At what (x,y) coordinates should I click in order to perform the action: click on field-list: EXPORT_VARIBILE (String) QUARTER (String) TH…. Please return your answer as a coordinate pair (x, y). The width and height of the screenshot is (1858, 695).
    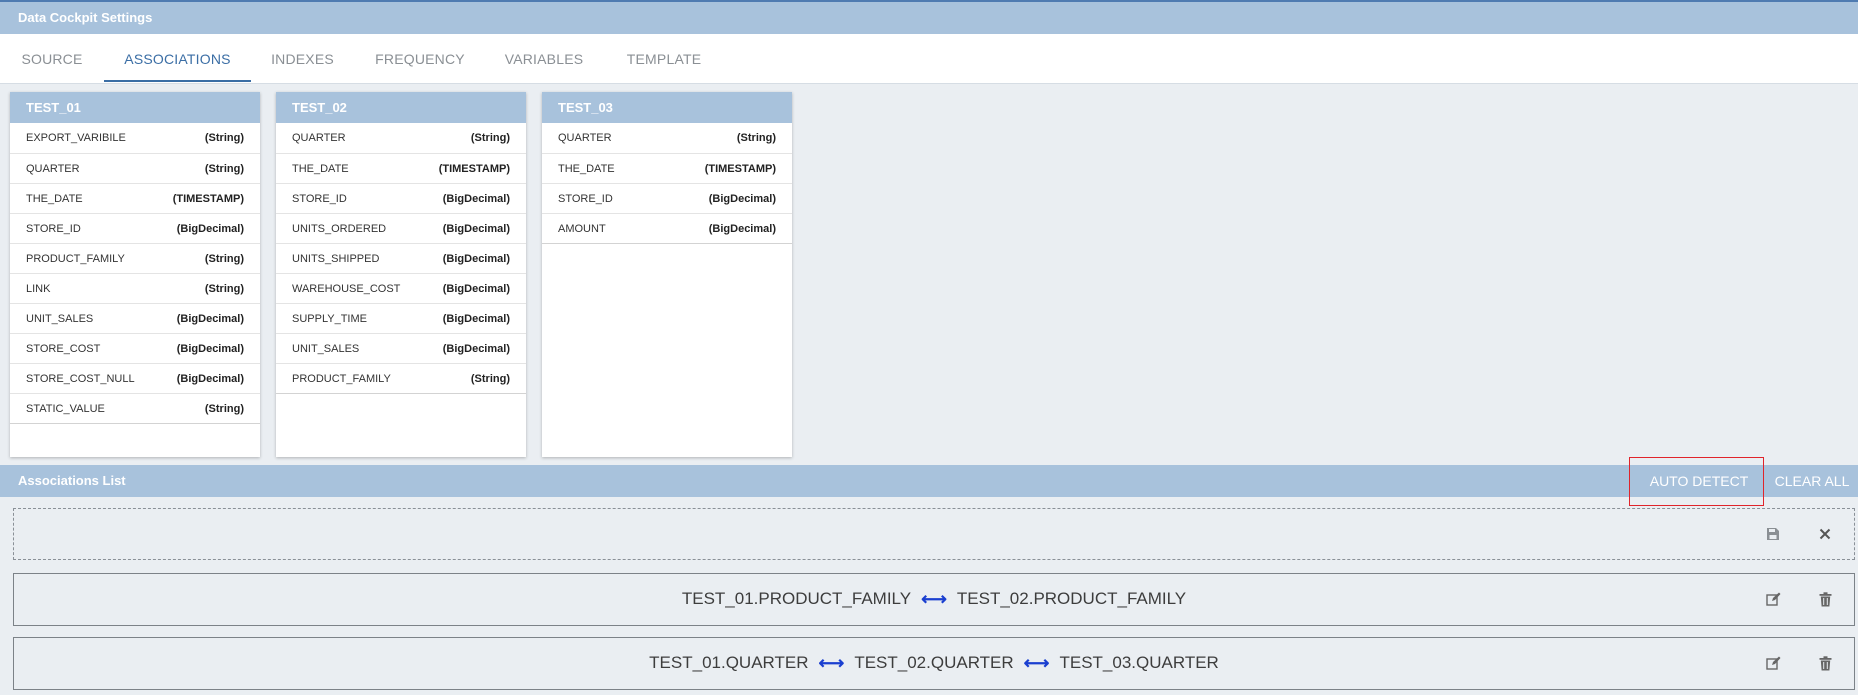
    Looking at the image, I should click on (135, 273).